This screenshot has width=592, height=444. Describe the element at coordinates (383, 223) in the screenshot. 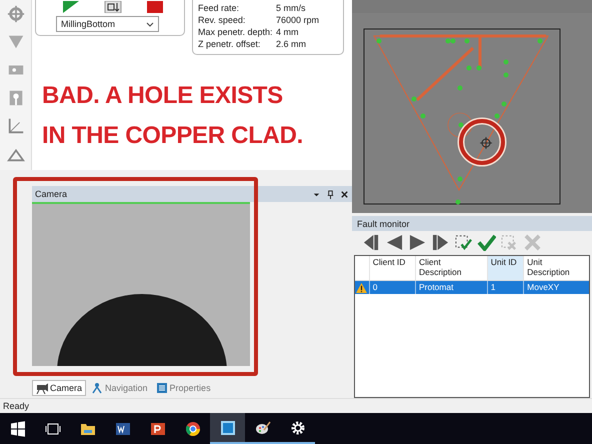

I see `panel-title: Fault monitor` at that location.